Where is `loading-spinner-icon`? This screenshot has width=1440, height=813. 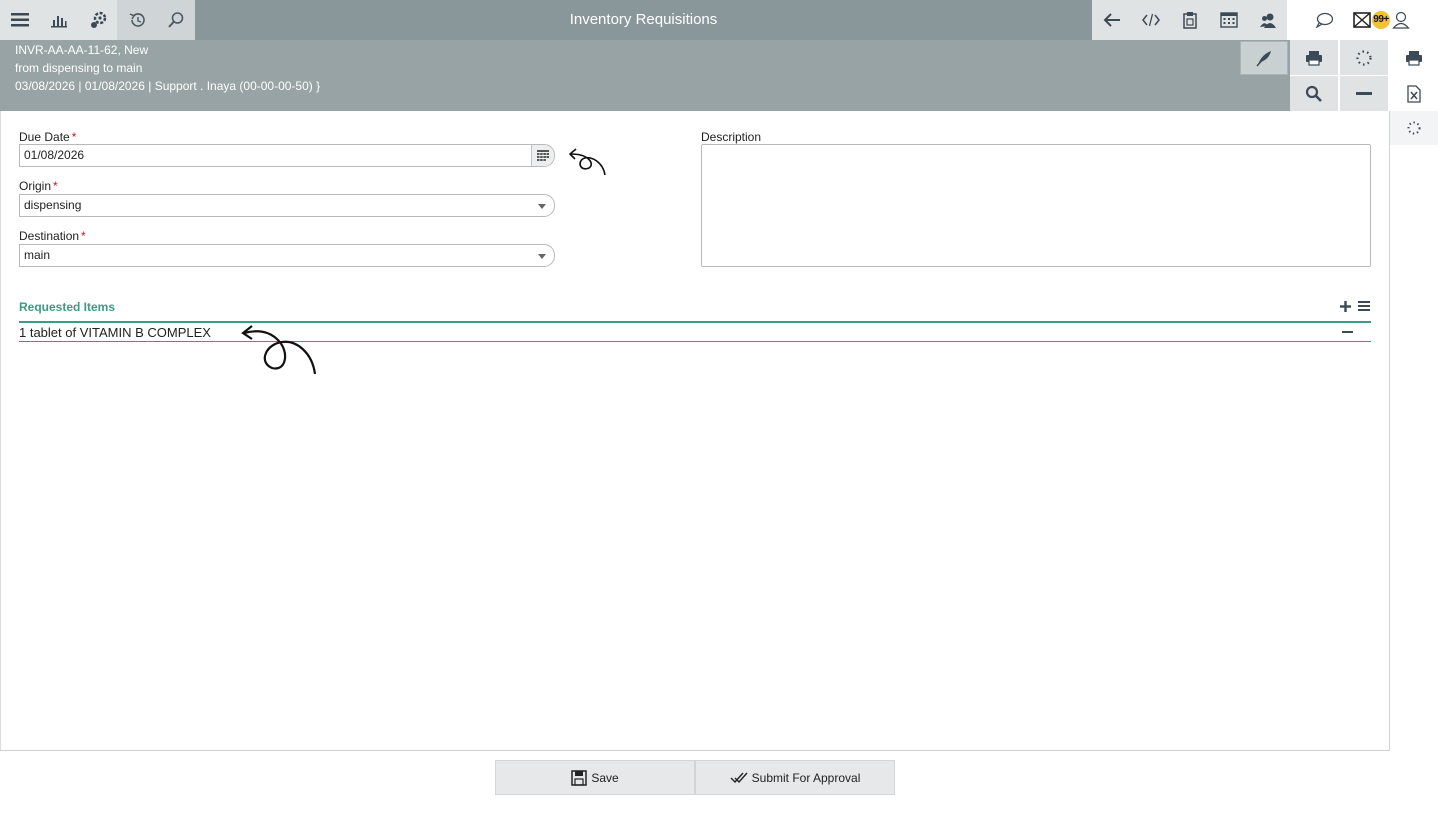
loading-spinner-icon is located at coordinates (1364, 57).